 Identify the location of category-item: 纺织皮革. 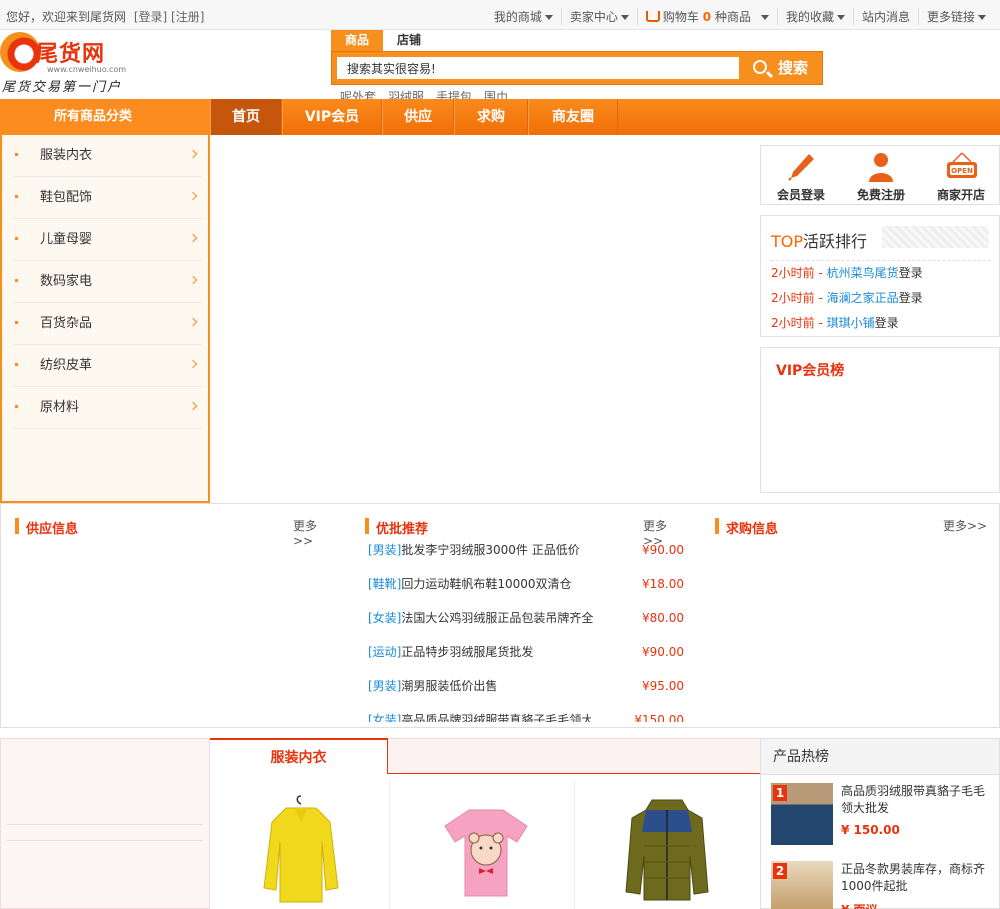
(107, 366).